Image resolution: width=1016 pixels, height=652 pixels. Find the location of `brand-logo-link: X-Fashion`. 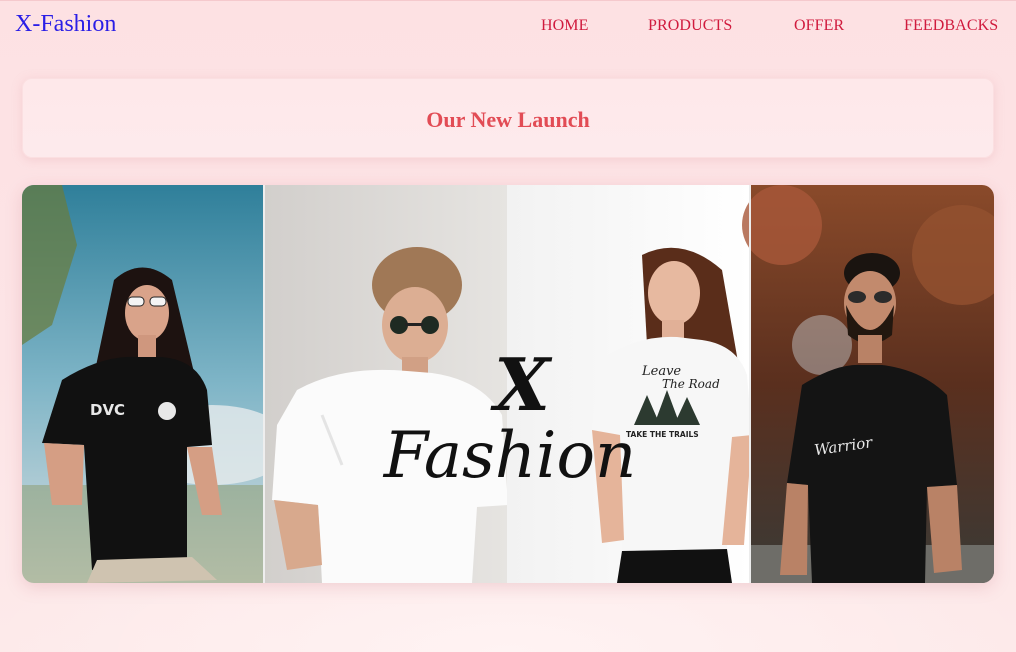

brand-logo-link: X-Fashion is located at coordinates (65, 24).